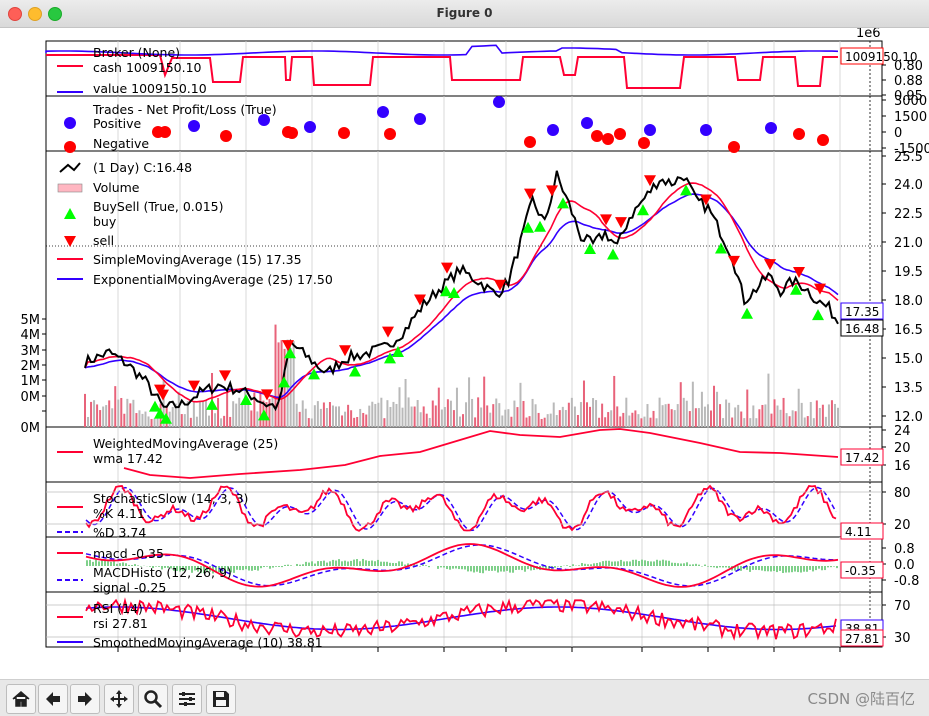 The image size is (929, 716). What do you see at coordinates (185, 443) in the screenshot?
I see `legend-wma-title: WeightedMovingAverage (25)` at bounding box center [185, 443].